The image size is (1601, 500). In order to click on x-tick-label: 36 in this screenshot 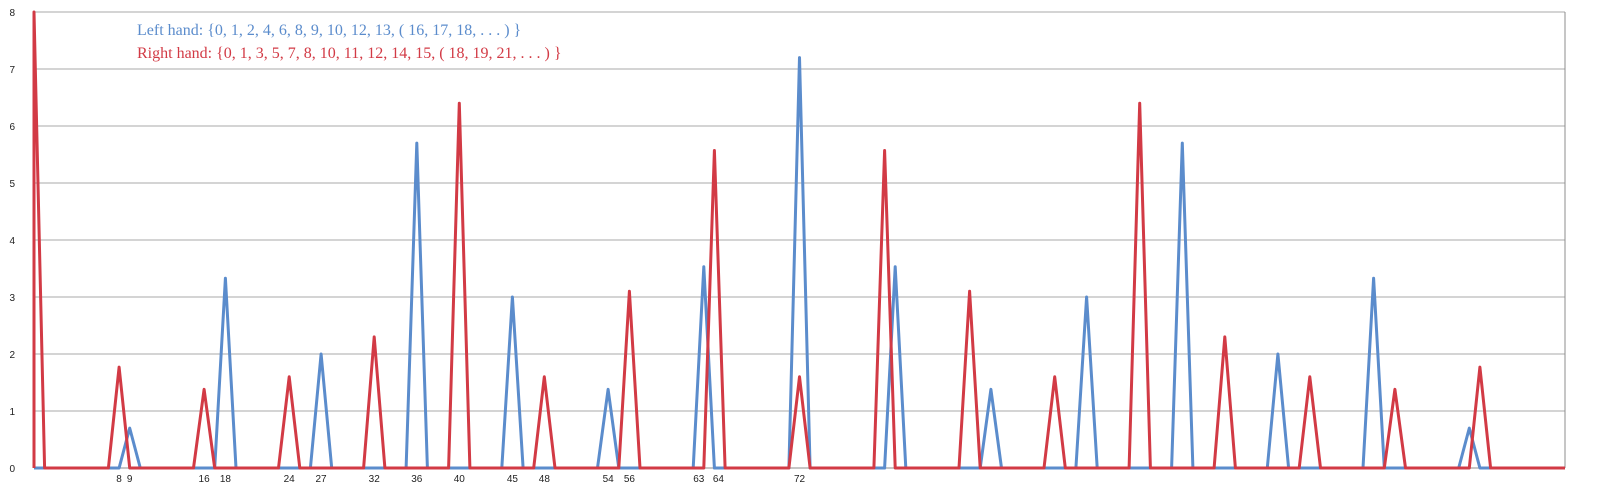, I will do `click(417, 479)`.